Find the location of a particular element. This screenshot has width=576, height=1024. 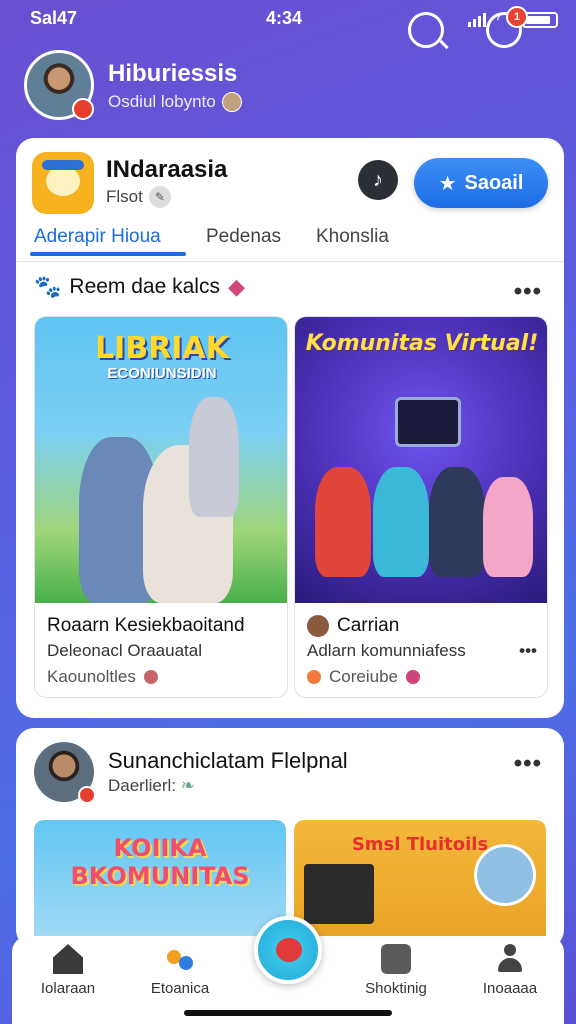

leaf-icon: ❧ is located at coordinates (188, 785).